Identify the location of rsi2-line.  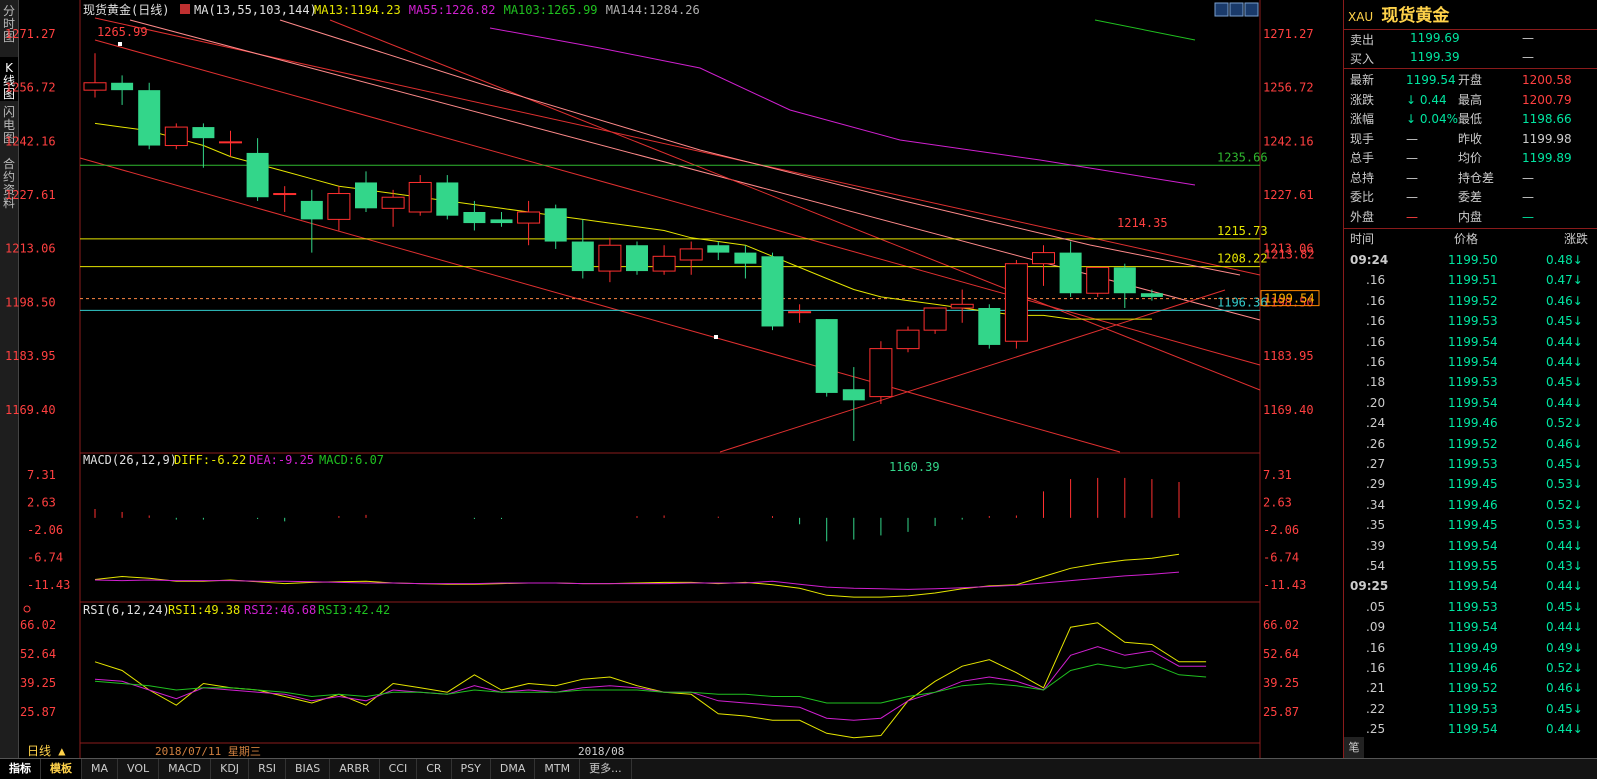
(650, 683).